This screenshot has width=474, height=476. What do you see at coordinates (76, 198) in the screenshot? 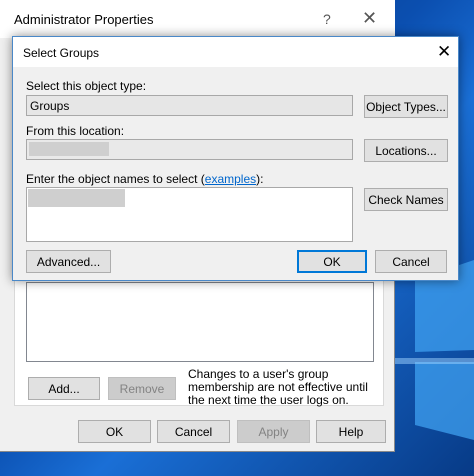
I see `redacted-entry` at bounding box center [76, 198].